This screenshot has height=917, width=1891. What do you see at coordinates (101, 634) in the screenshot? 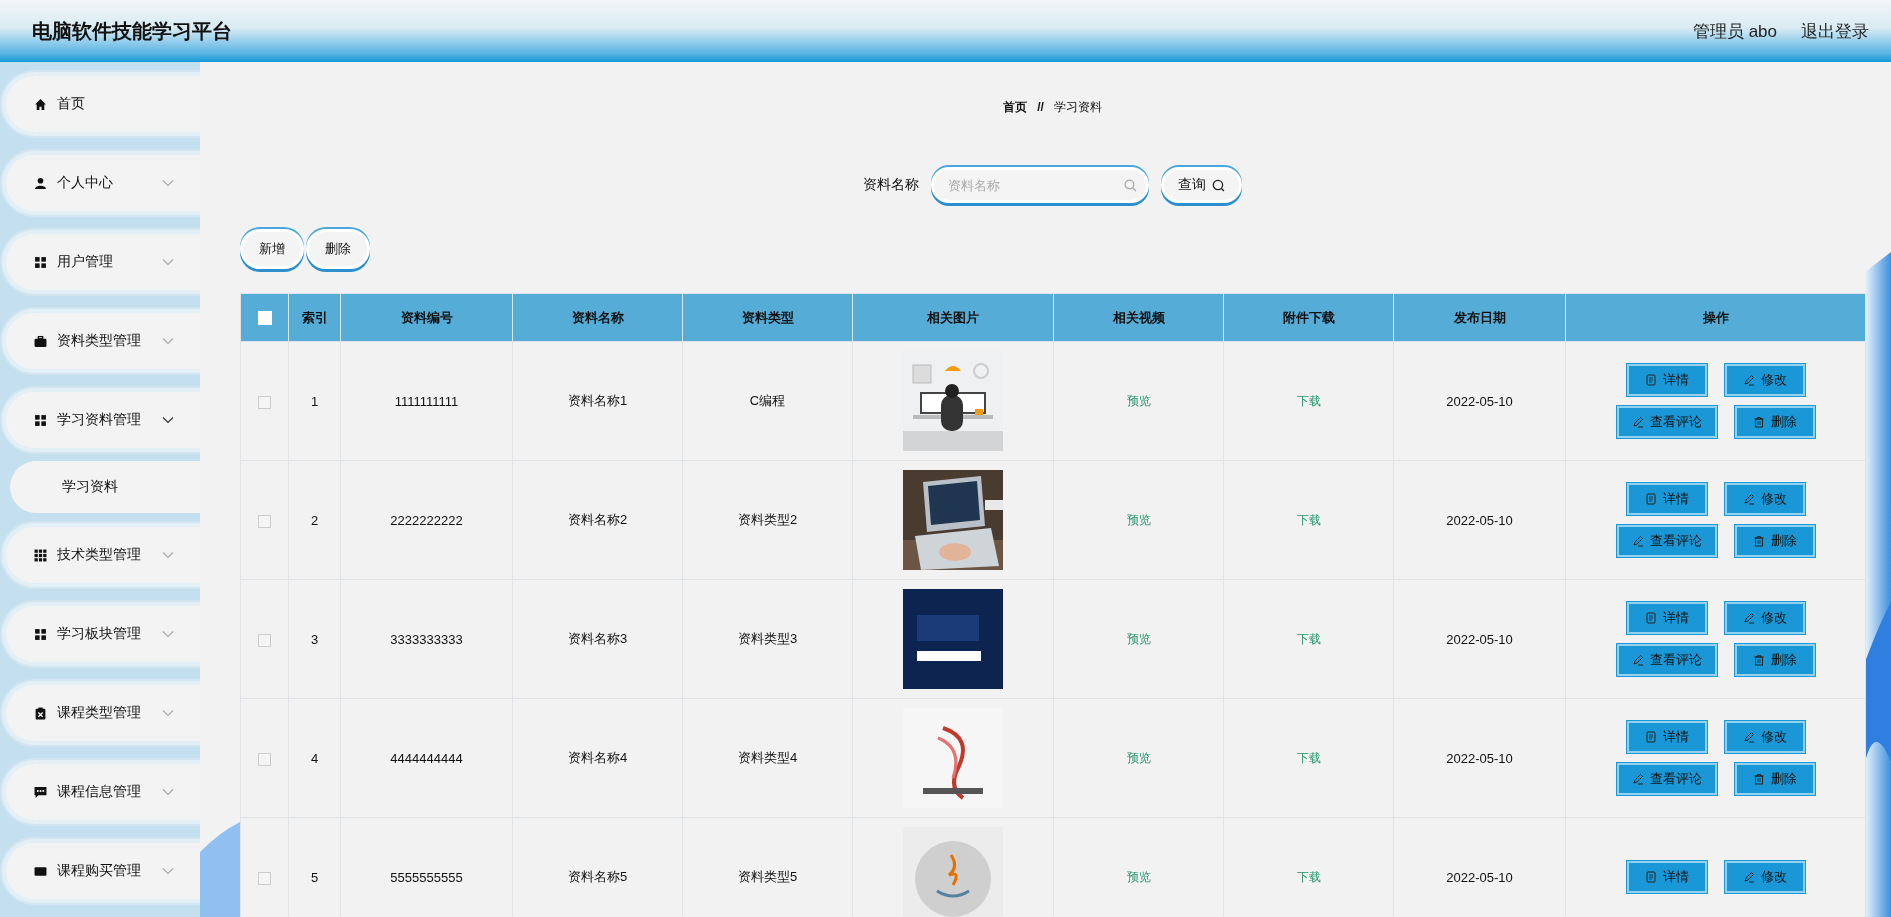
I see `sidebar-item: 学习板块管理` at bounding box center [101, 634].